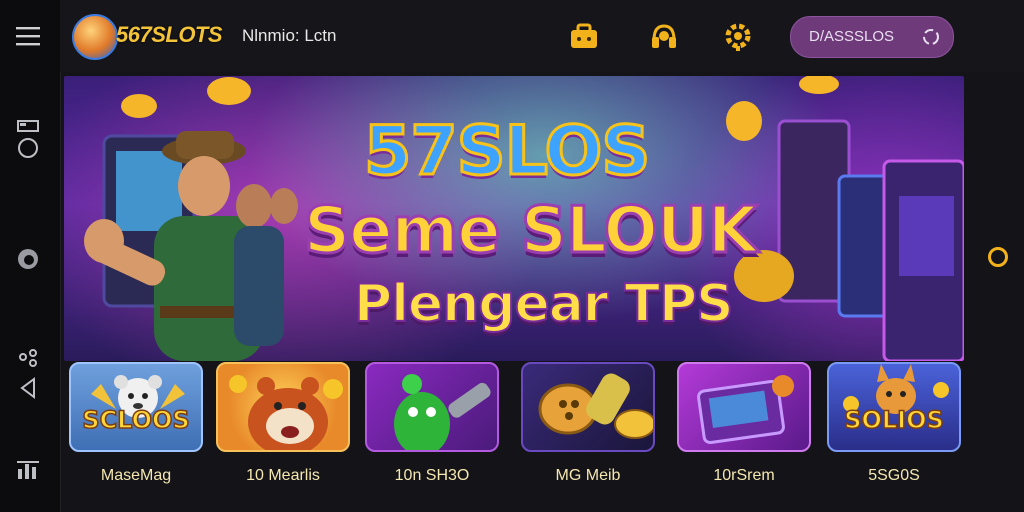 The width and height of the screenshot is (1024, 512). I want to click on share-icon, so click(28, 360).